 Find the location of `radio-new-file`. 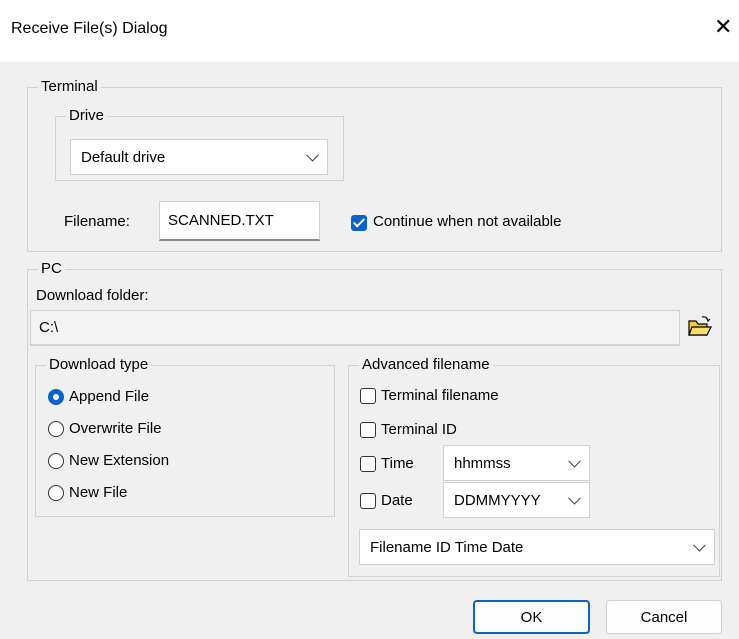

radio-new-file is located at coordinates (56, 493).